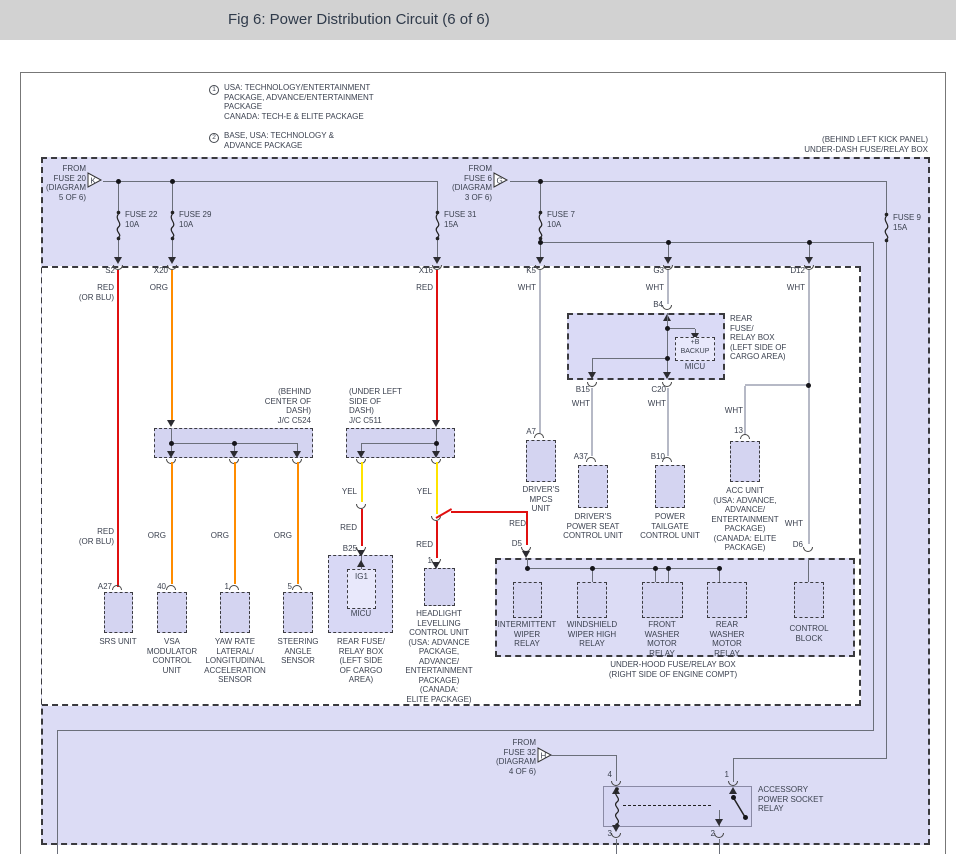  What do you see at coordinates (809, 600) in the screenshot?
I see `control-block-box` at bounding box center [809, 600].